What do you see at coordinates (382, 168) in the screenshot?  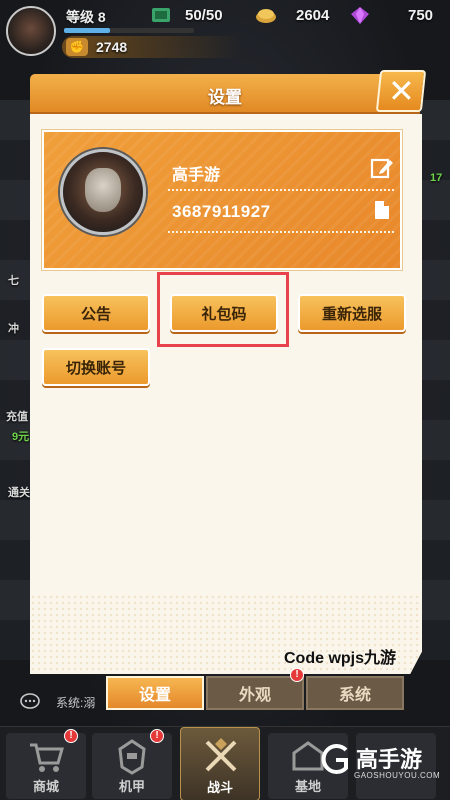 I see `edit-icon` at bounding box center [382, 168].